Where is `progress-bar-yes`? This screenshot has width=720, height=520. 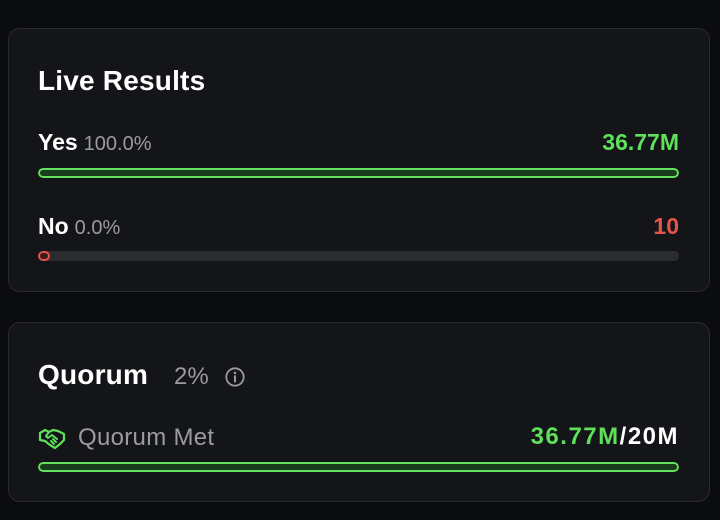
progress-bar-yes is located at coordinates (358, 173).